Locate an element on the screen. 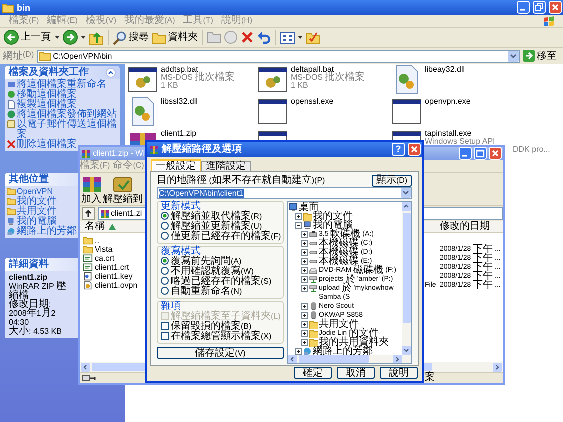 This screenshot has height=422, width=563. back-button: 上一頁 is located at coordinates (27, 37).